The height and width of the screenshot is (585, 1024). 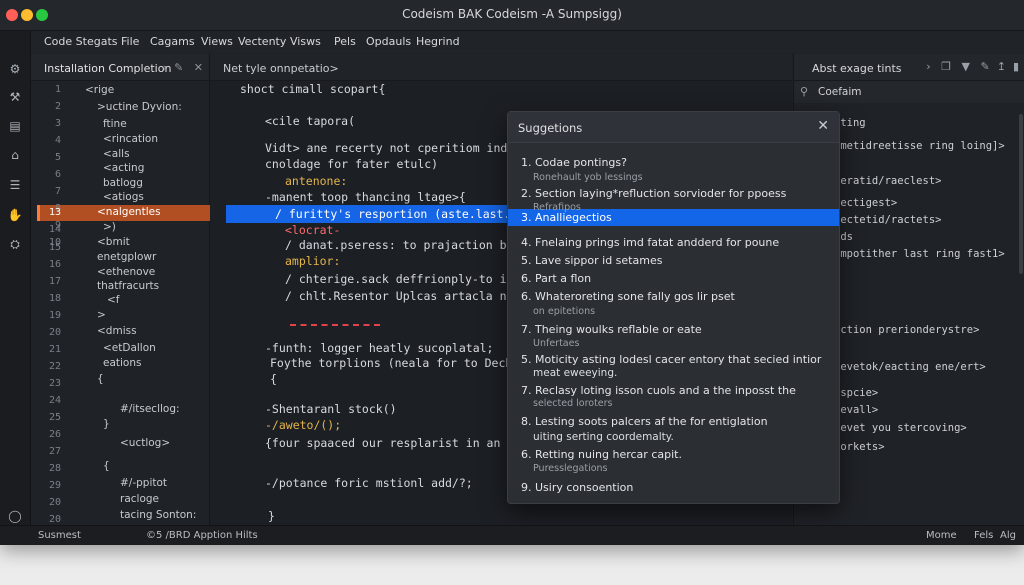 What do you see at coordinates (81, 41) in the screenshot?
I see `menu-code-stegats: Code Stegats` at bounding box center [81, 41].